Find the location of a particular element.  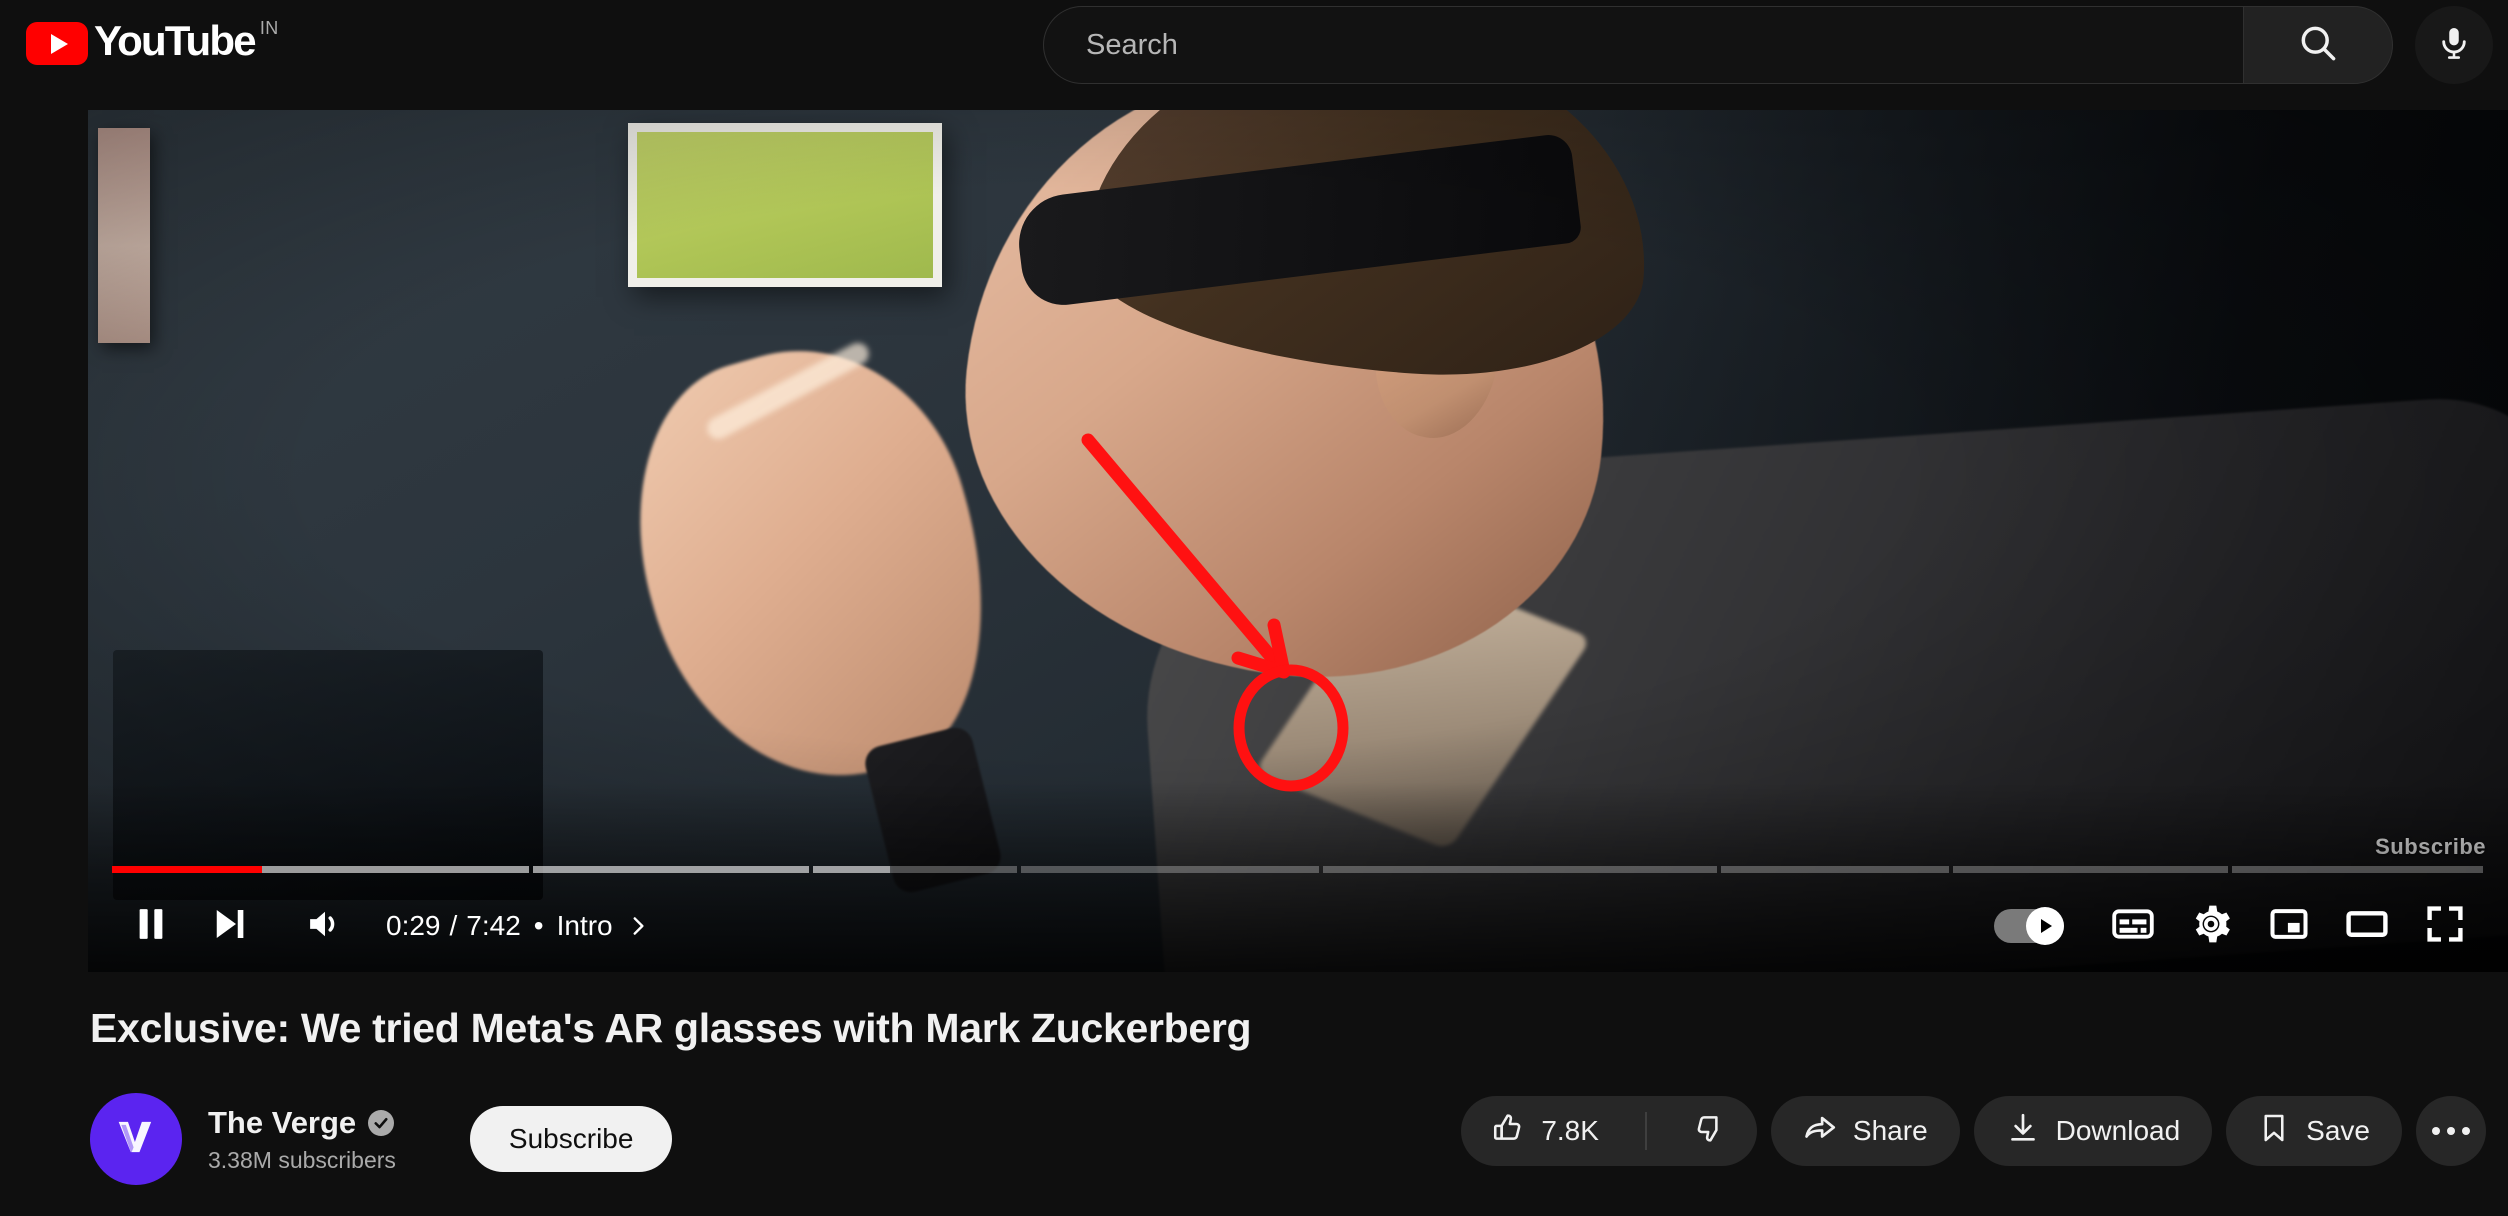

pause-button is located at coordinates (151, 926).